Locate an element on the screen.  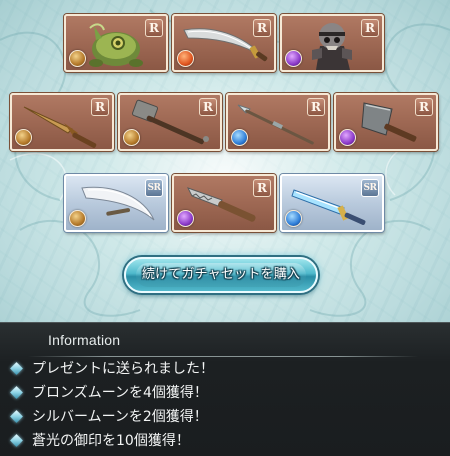
information-text: 蒼光の御印を10個獲得！ is located at coordinates (111, 441).